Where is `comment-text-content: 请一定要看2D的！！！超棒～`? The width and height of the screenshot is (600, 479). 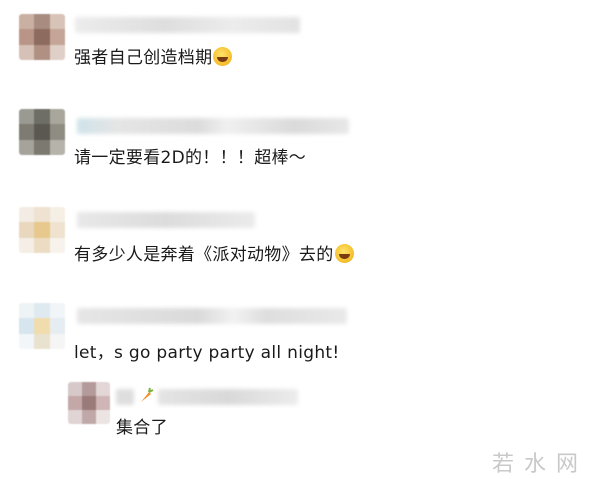 comment-text-content: 请一定要看2D的！！！超棒～ is located at coordinates (190, 158).